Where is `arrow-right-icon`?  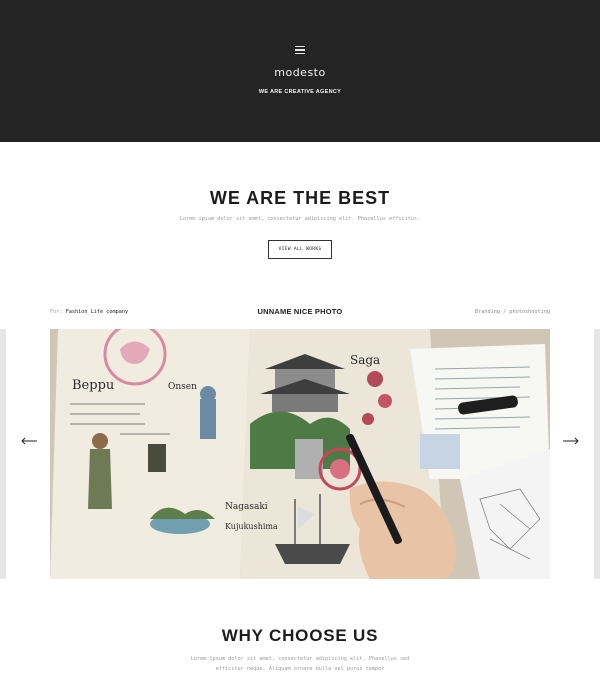 arrow-right-icon is located at coordinates (571, 441).